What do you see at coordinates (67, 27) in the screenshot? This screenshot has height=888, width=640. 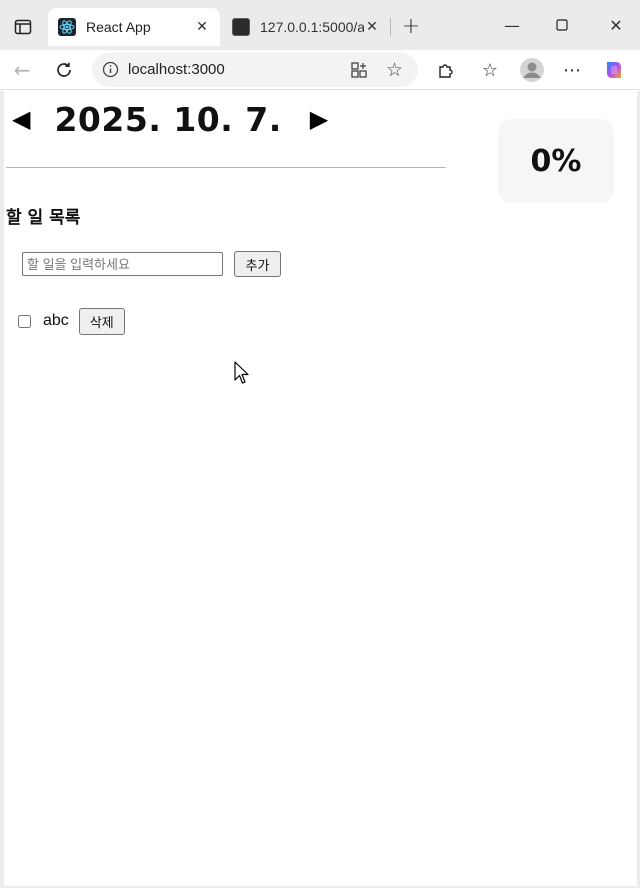 I see `react-icon` at bounding box center [67, 27].